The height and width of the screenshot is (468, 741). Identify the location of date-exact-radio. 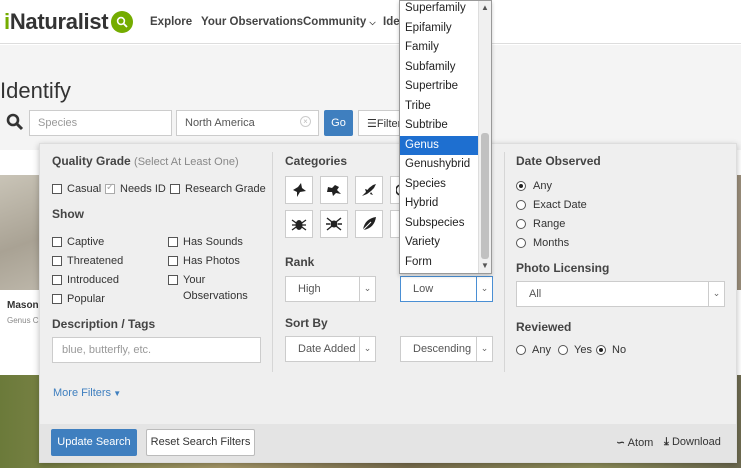
(521, 205).